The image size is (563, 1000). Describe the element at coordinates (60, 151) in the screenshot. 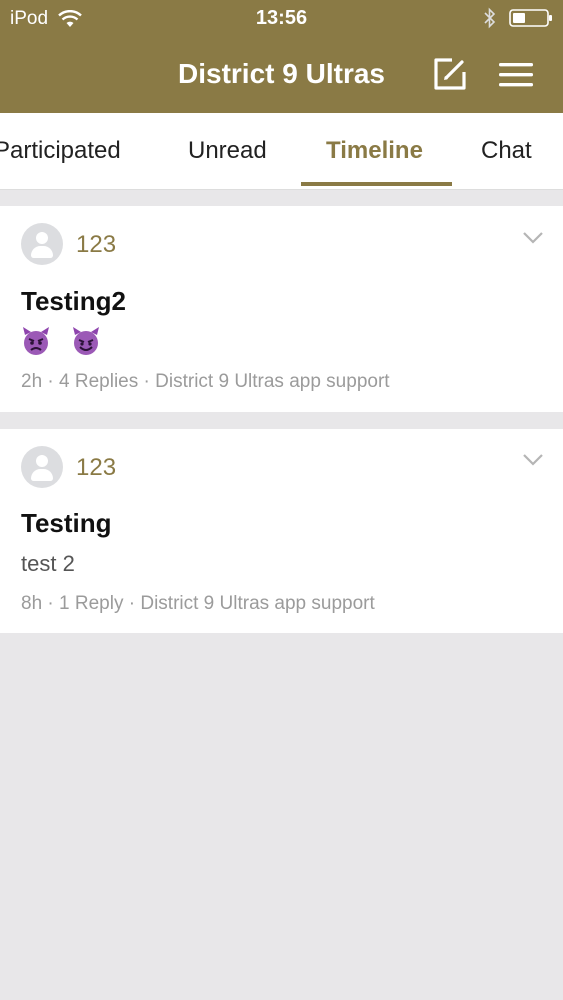

I see `tab-participated: Participated` at that location.